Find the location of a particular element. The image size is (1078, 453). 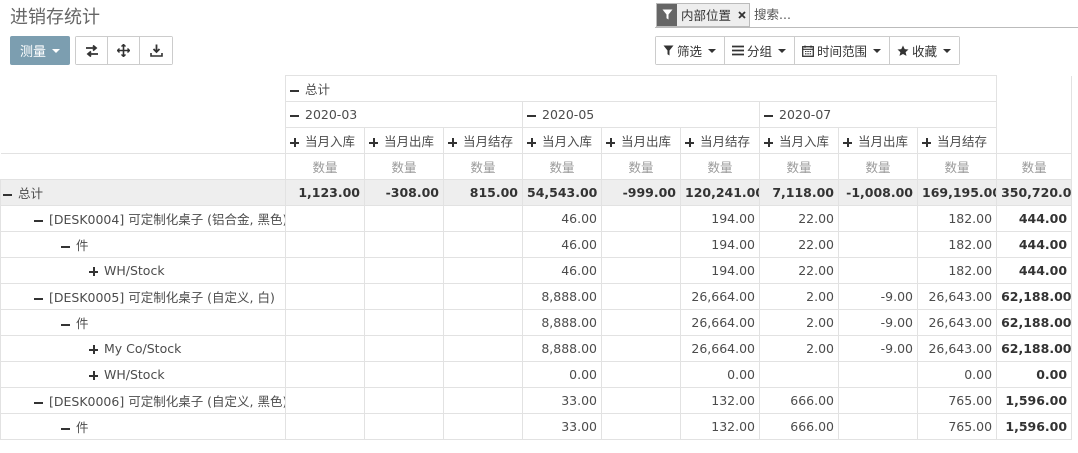

row-total-cell: 444.00 is located at coordinates (1034, 270).